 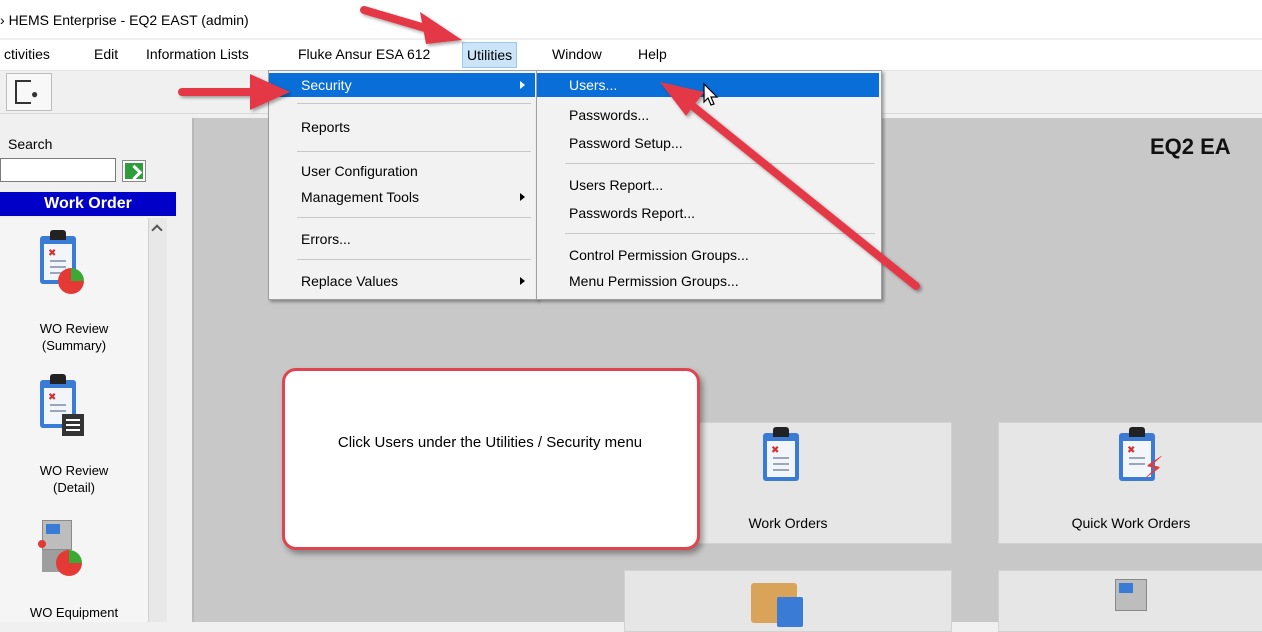 What do you see at coordinates (1190, 146) in the screenshot?
I see `workspace-title: EQ2 EA` at bounding box center [1190, 146].